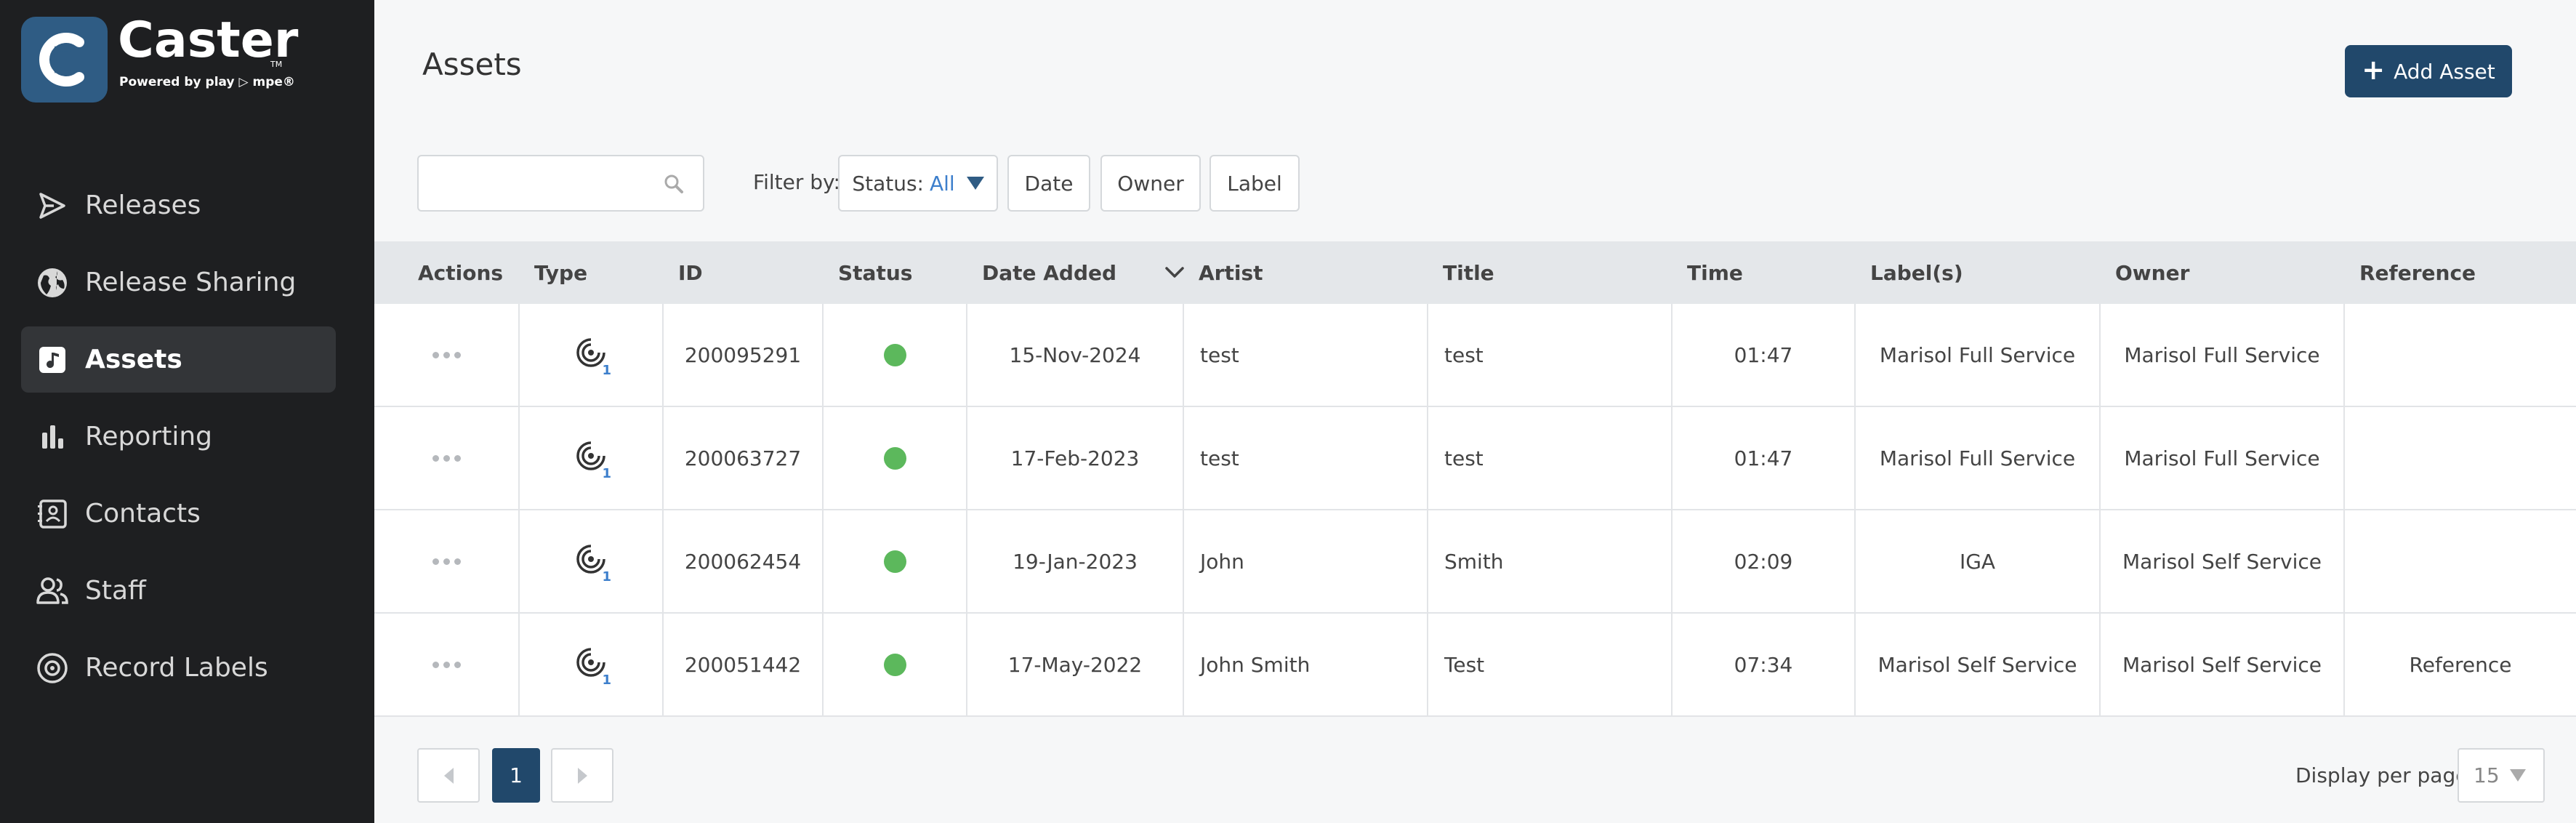 The image size is (2576, 823). Describe the element at coordinates (1763, 561) in the screenshot. I see `time-text: 02:09` at that location.